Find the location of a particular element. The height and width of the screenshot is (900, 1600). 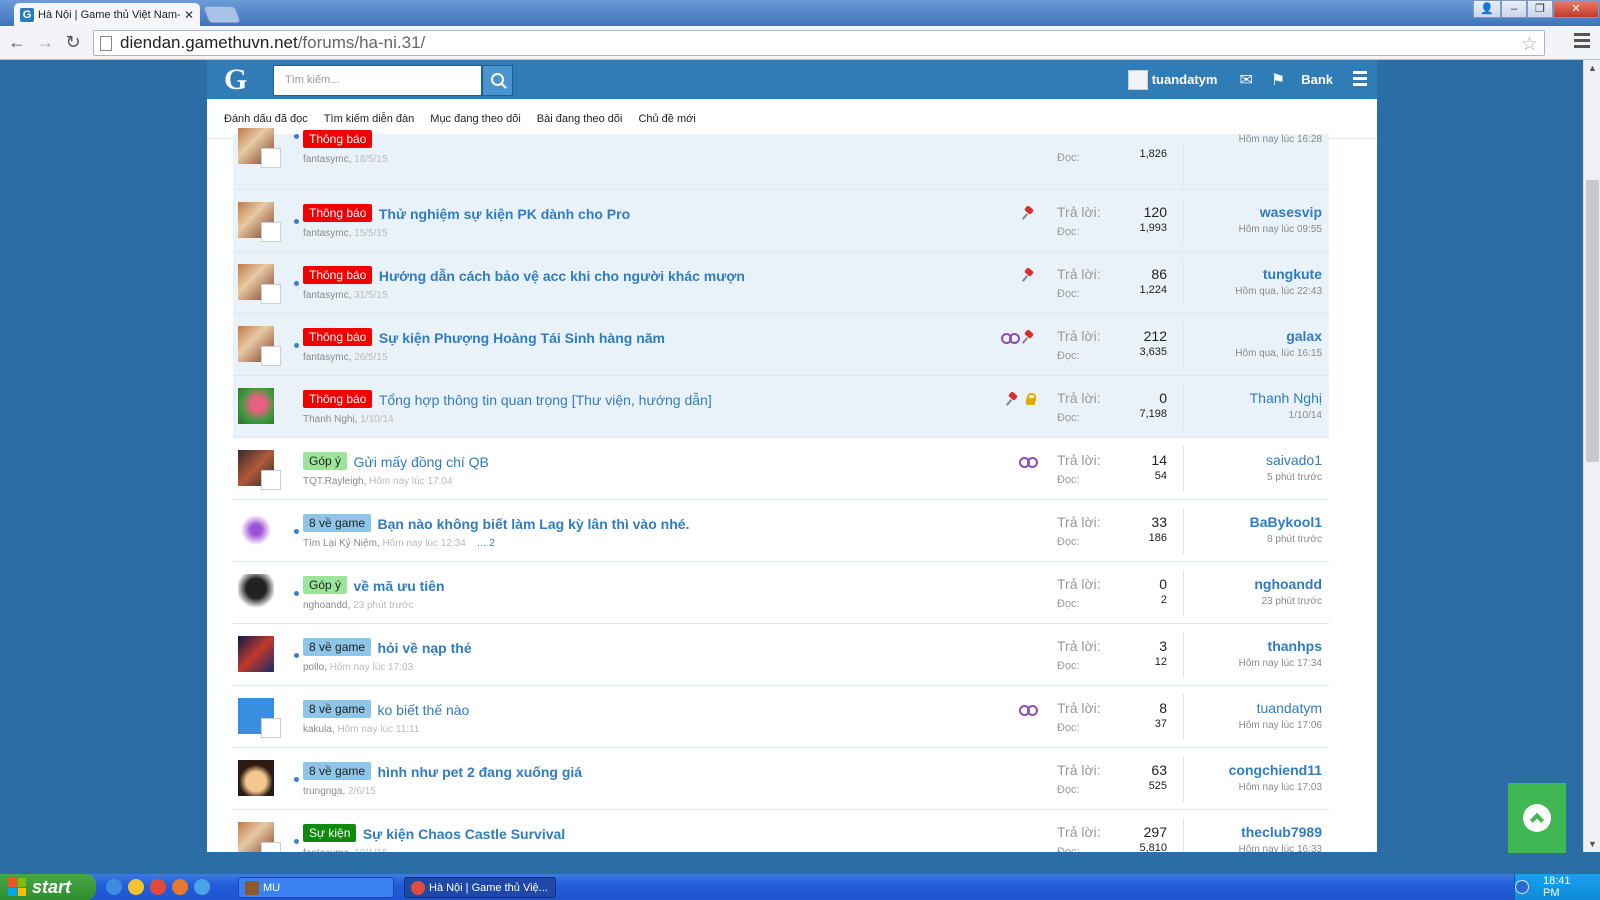

last-post-user: Thanh Nghị is located at coordinates (1286, 398).